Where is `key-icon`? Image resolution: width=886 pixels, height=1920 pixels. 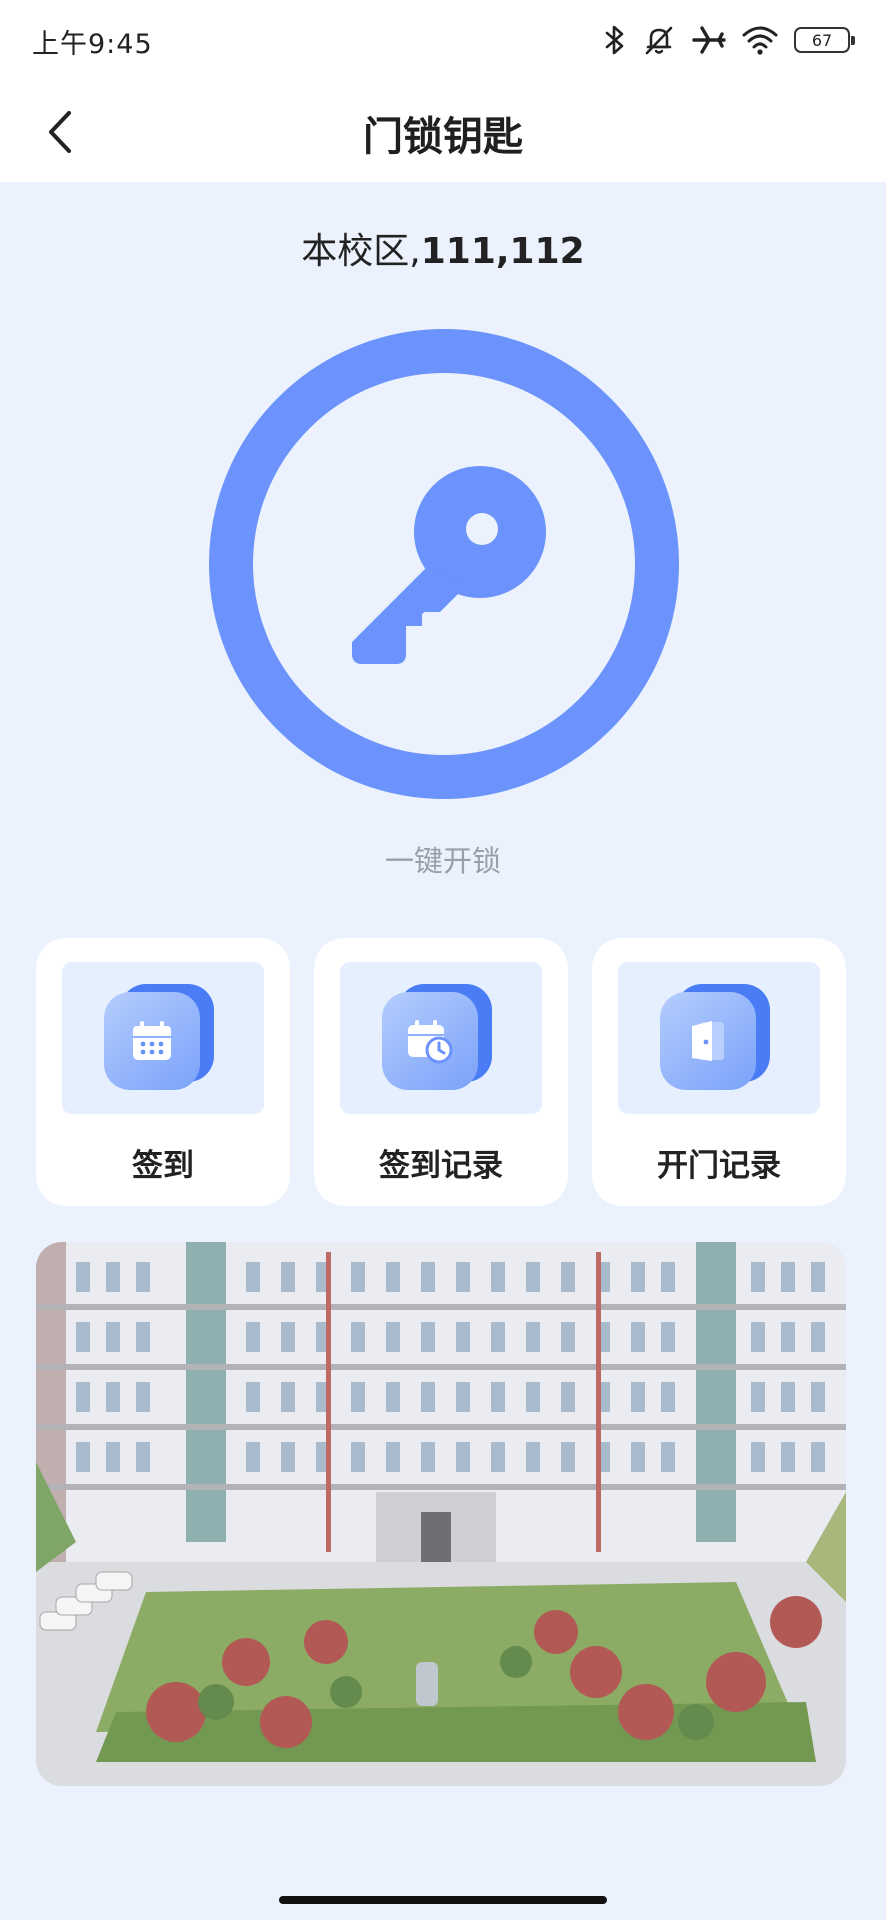
key-icon is located at coordinates (449, 565).